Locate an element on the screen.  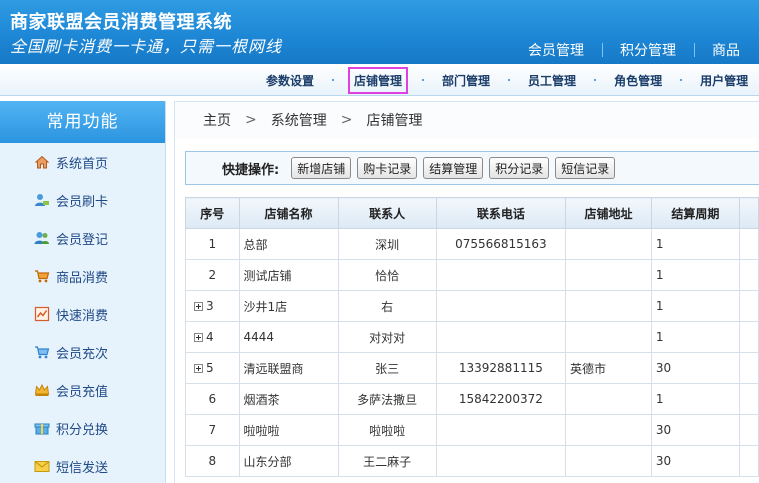
cell-store-name: 啦啦啦 is located at coordinates (288, 430).